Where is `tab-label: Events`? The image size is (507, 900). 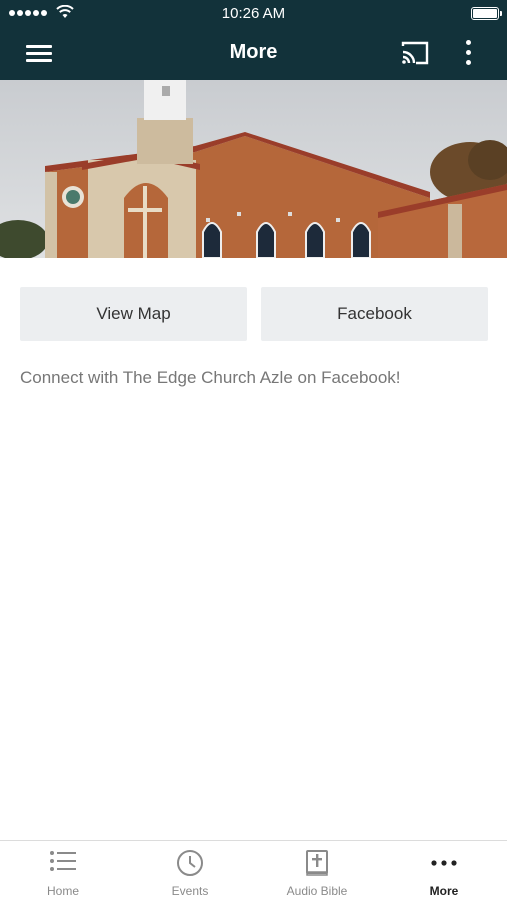 tab-label: Events is located at coordinates (190, 891).